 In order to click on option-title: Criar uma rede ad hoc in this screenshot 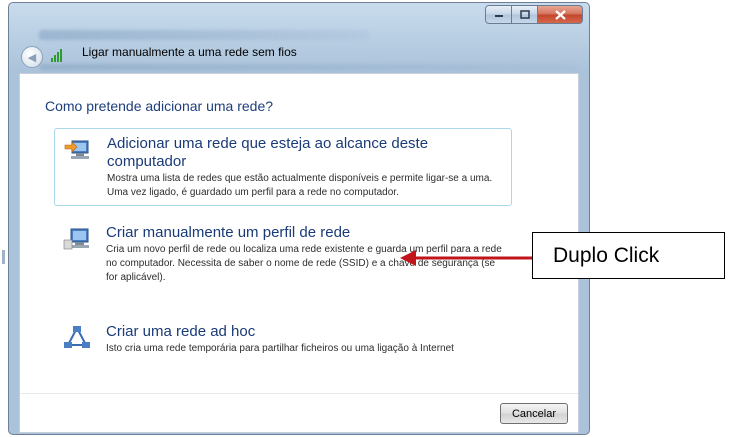, I will do `click(181, 331)`.